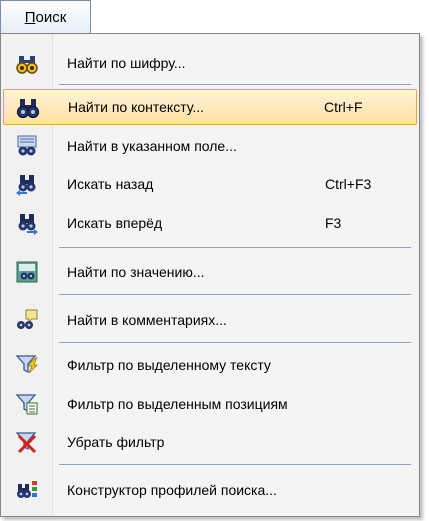 Image resolution: width=429 pixels, height=521 pixels. What do you see at coordinates (214, 17) in the screenshot?
I see `menu-bar: Поиск` at bounding box center [214, 17].